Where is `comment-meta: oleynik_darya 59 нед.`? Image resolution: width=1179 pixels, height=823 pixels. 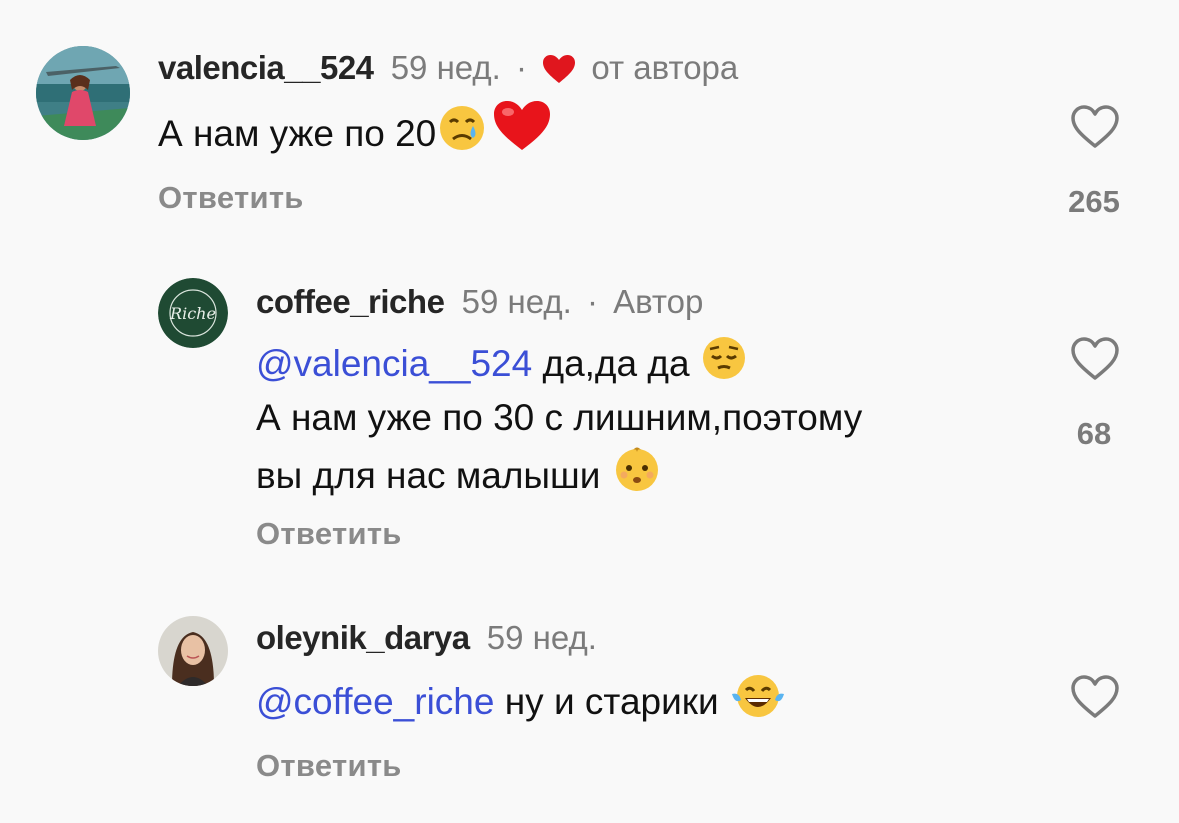
comment-meta: oleynik_darya 59 нед. is located at coordinates (426, 638).